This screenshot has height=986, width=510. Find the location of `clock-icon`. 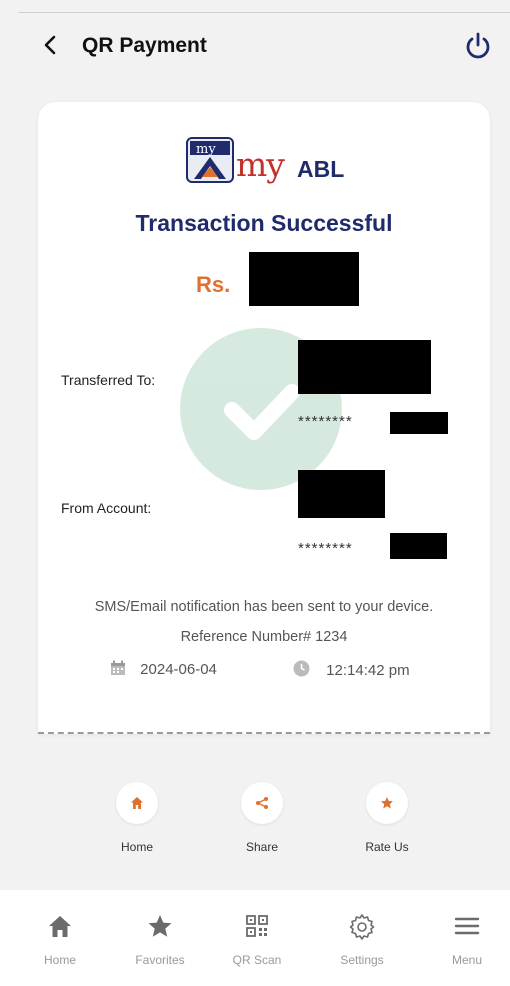

clock-icon is located at coordinates (301, 668).